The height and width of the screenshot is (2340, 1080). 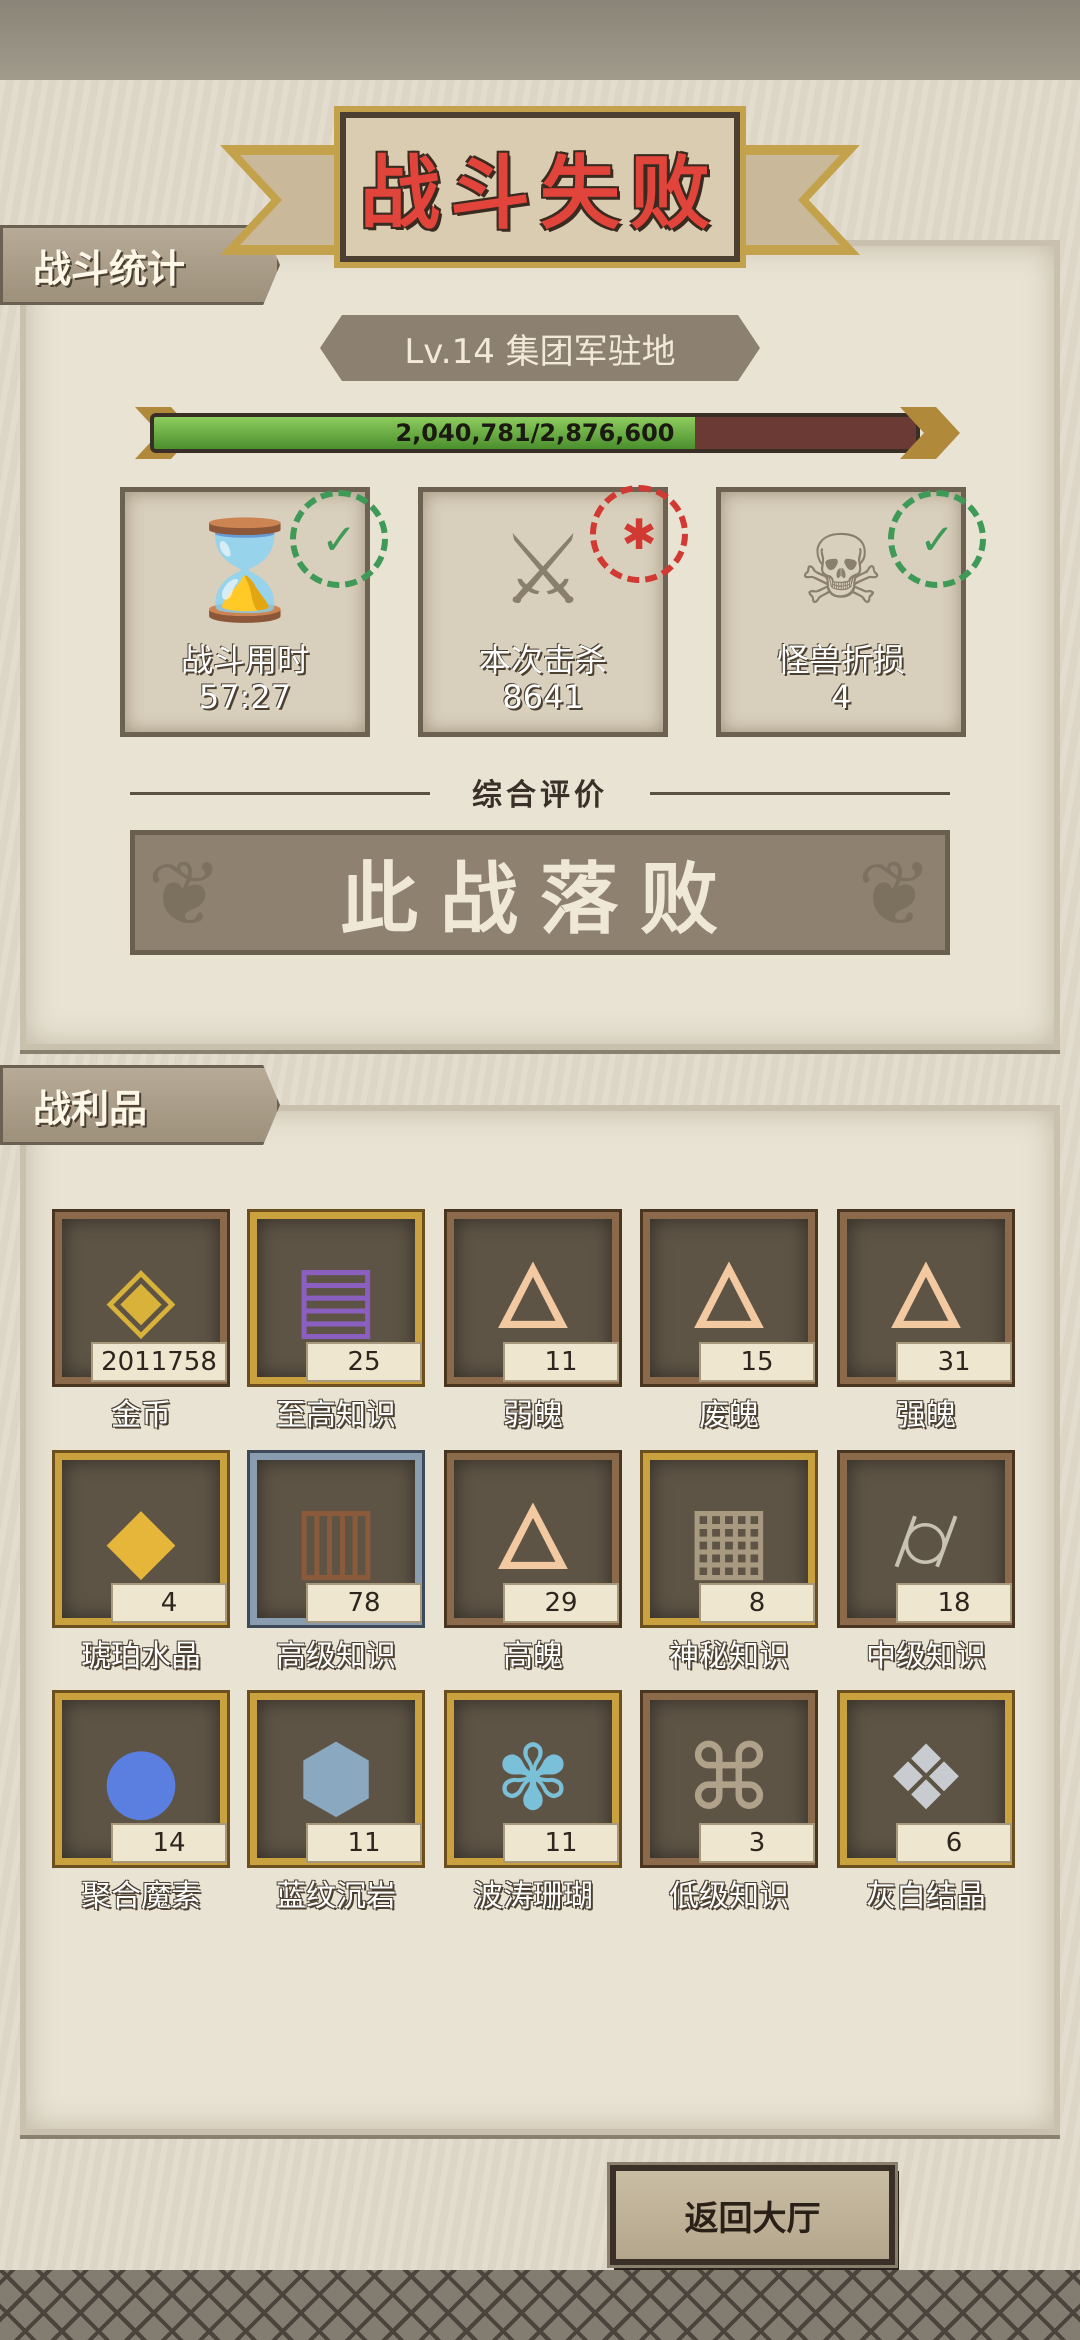 What do you see at coordinates (540, 348) in the screenshot?
I see `level-label: Lv.14 集团军驻地` at bounding box center [540, 348].